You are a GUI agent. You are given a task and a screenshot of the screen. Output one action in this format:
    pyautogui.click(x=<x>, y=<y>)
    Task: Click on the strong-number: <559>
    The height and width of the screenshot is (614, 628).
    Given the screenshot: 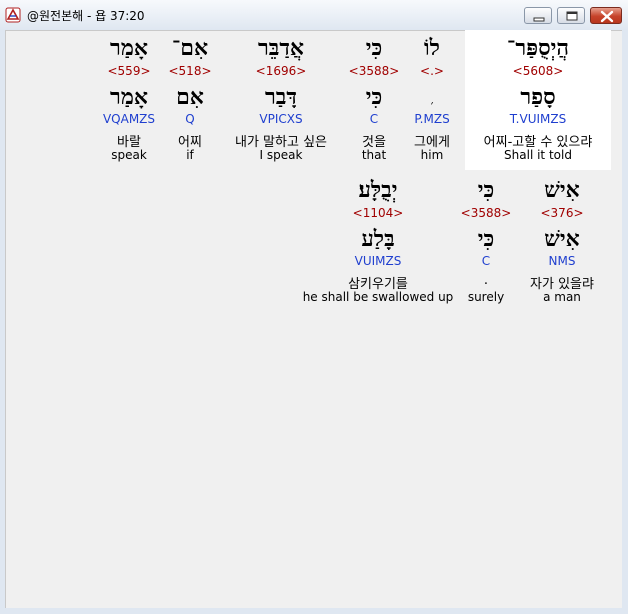 What is the action you would take?
    pyautogui.click(x=128, y=71)
    